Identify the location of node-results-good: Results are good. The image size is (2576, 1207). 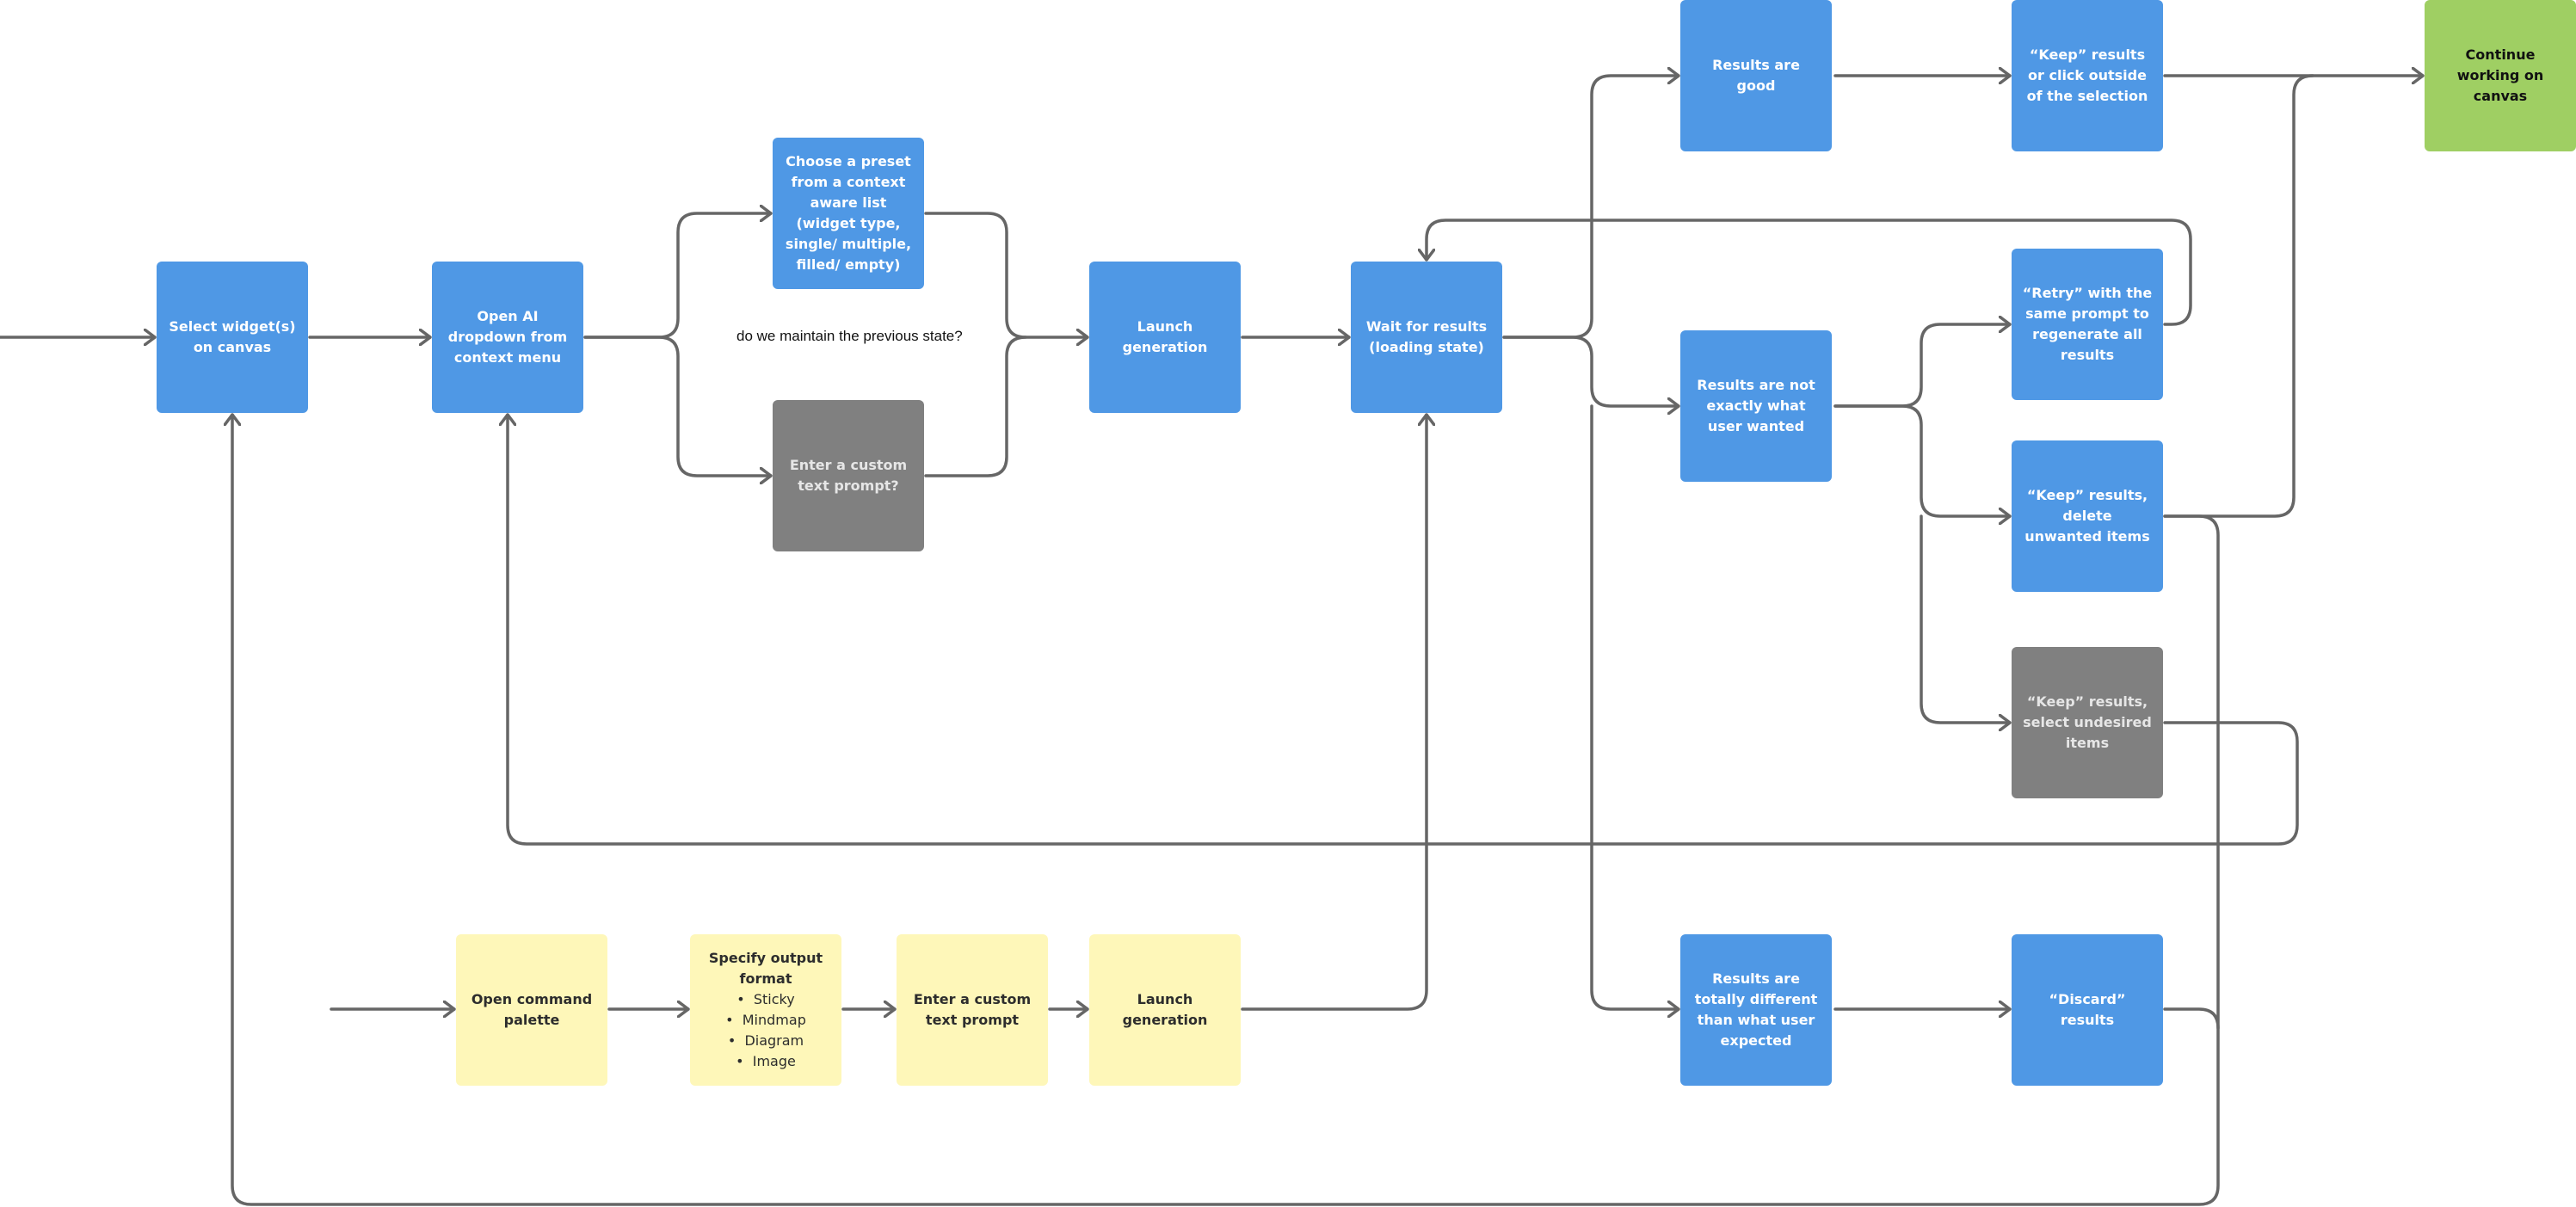
(1756, 75).